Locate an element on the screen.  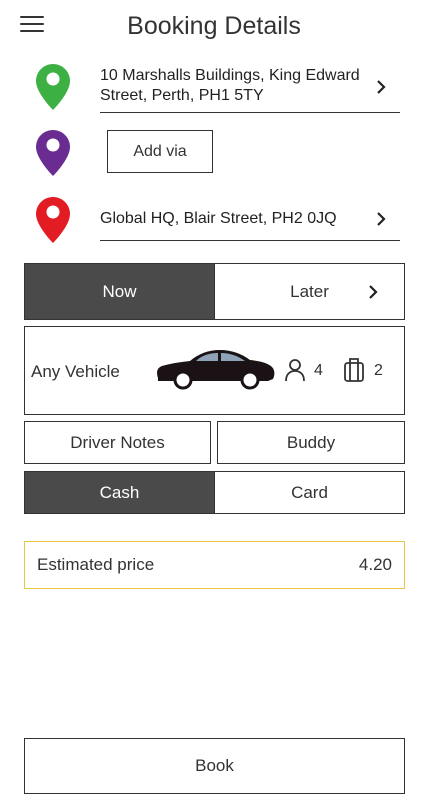
later-label: Later is located at coordinates (309, 291).